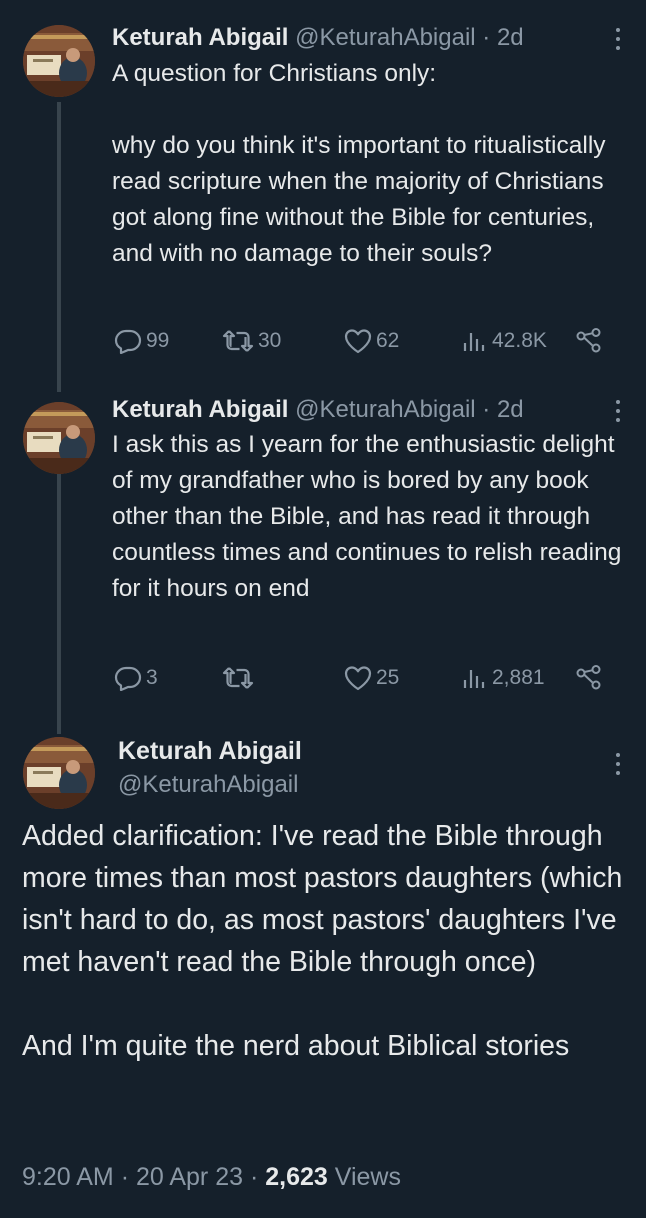  I want to click on views-label: Views, so click(367, 1177).